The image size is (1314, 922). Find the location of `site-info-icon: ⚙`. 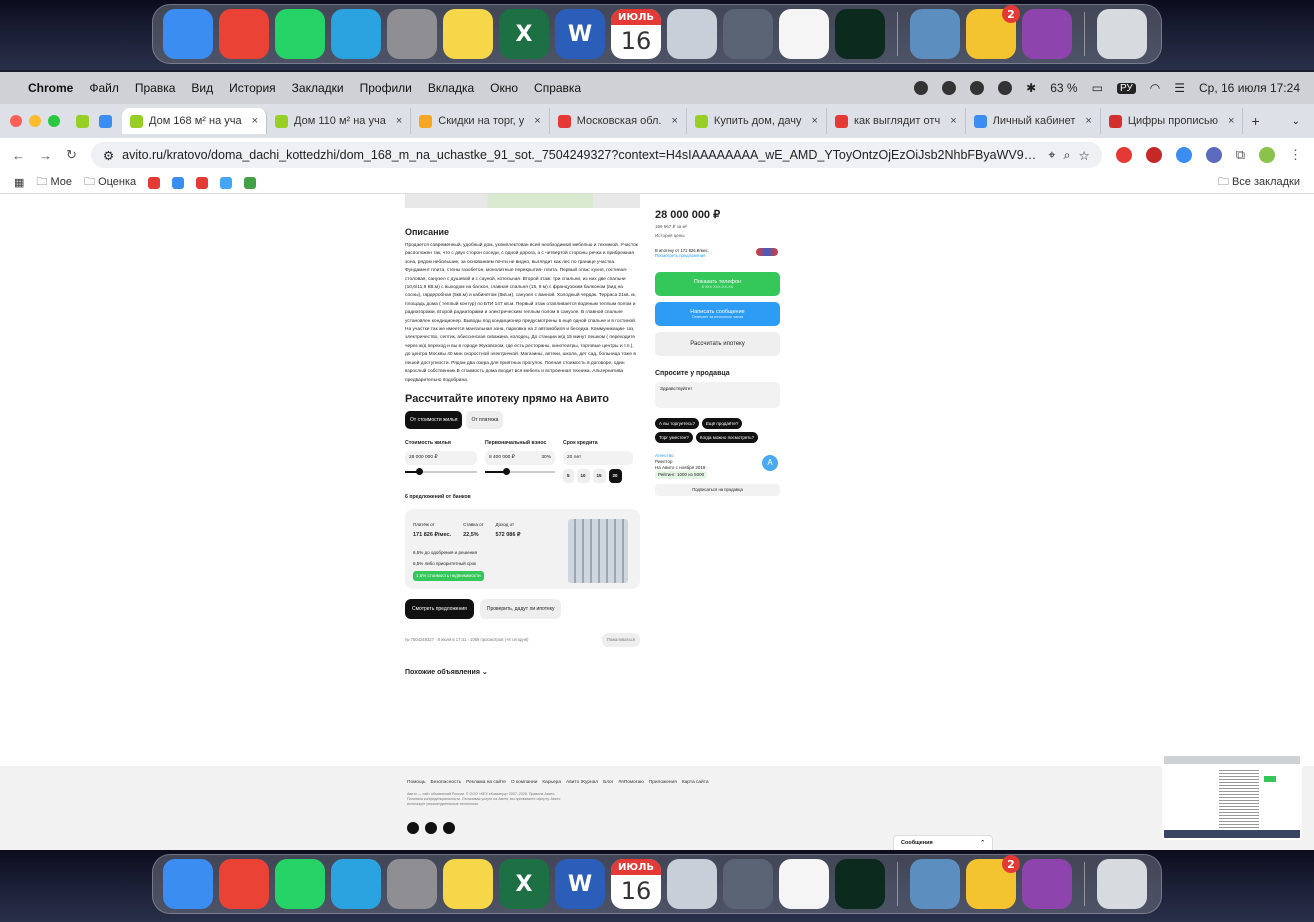

site-info-icon: ⚙ is located at coordinates (108, 155).